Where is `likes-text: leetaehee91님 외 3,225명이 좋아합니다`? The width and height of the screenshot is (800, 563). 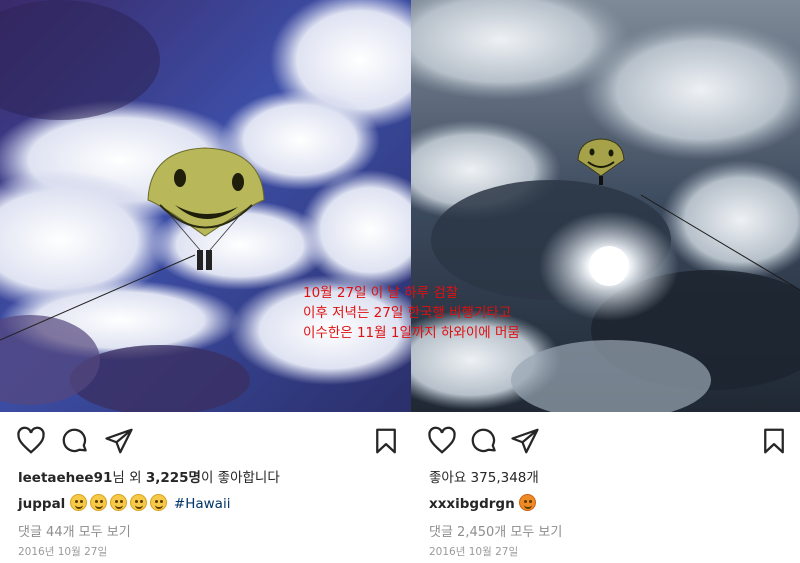 likes-text: leetaehee91님 외 3,225명이 좋아합니다 is located at coordinates (149, 476).